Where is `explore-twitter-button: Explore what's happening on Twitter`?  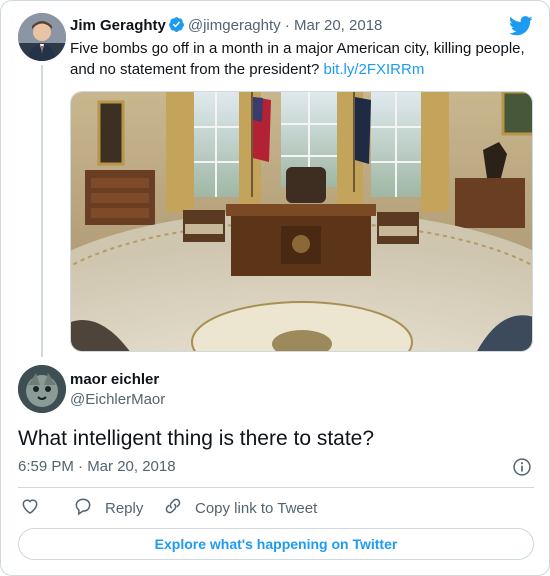
explore-twitter-button: Explore what's happening on Twitter is located at coordinates (276, 544).